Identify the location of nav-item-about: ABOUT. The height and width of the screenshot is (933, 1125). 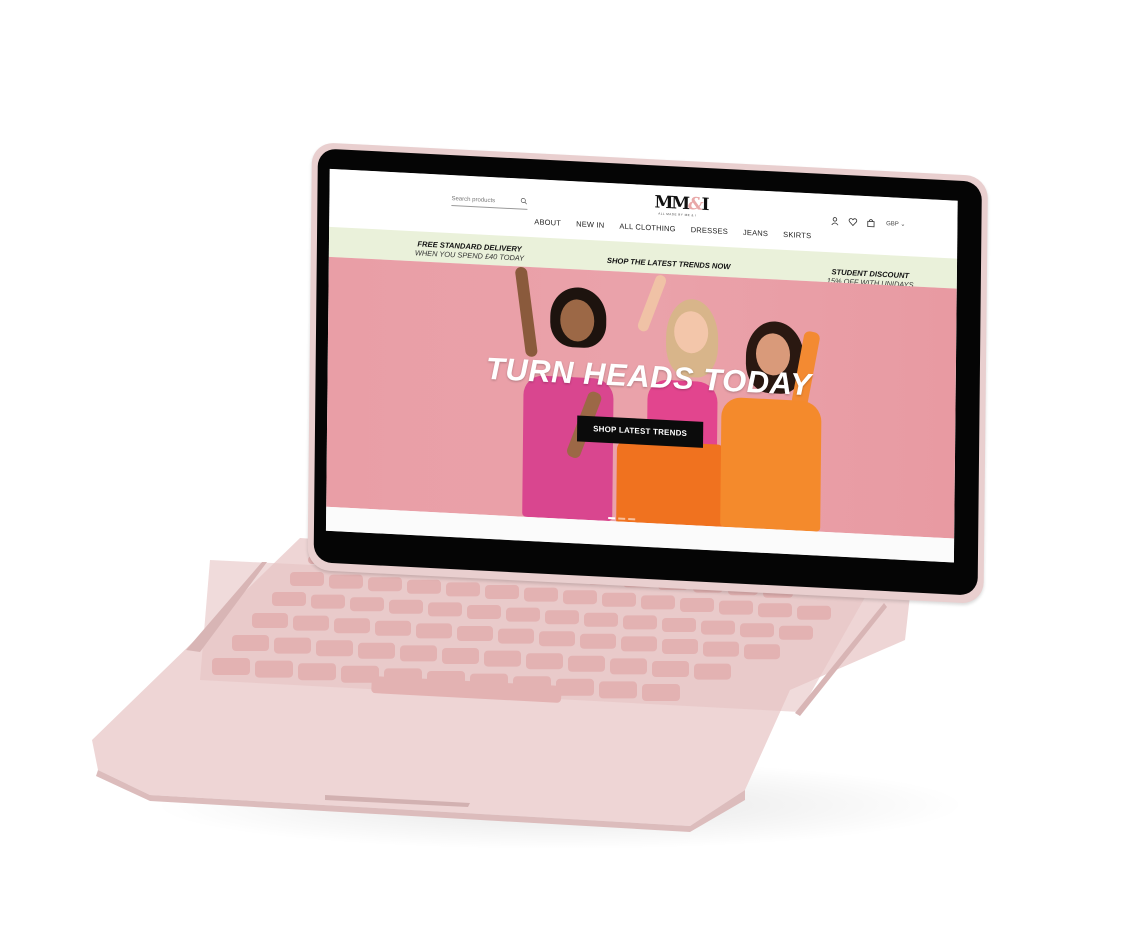
(547, 222).